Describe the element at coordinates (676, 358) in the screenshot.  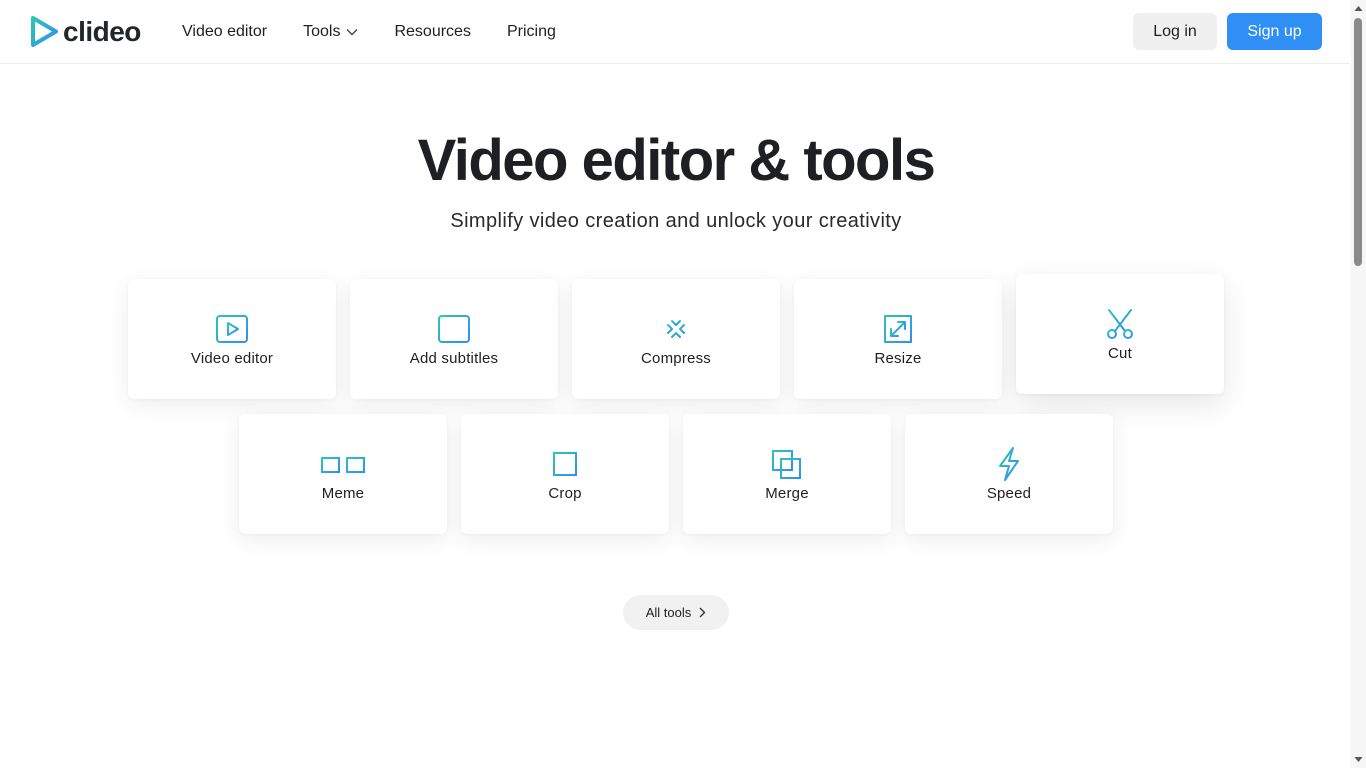
I see `tool-label: Compress` at that location.